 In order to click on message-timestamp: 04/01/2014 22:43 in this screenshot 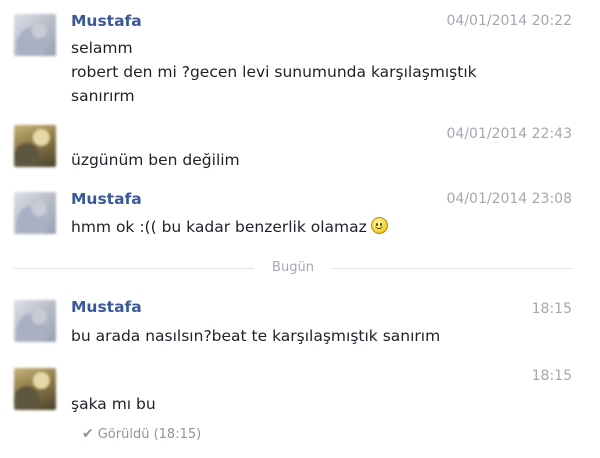, I will do `click(509, 134)`.